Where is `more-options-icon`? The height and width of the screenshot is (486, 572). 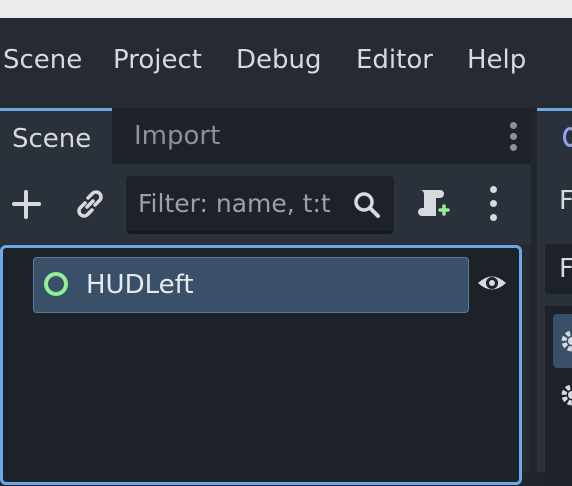 more-options-icon is located at coordinates (494, 204).